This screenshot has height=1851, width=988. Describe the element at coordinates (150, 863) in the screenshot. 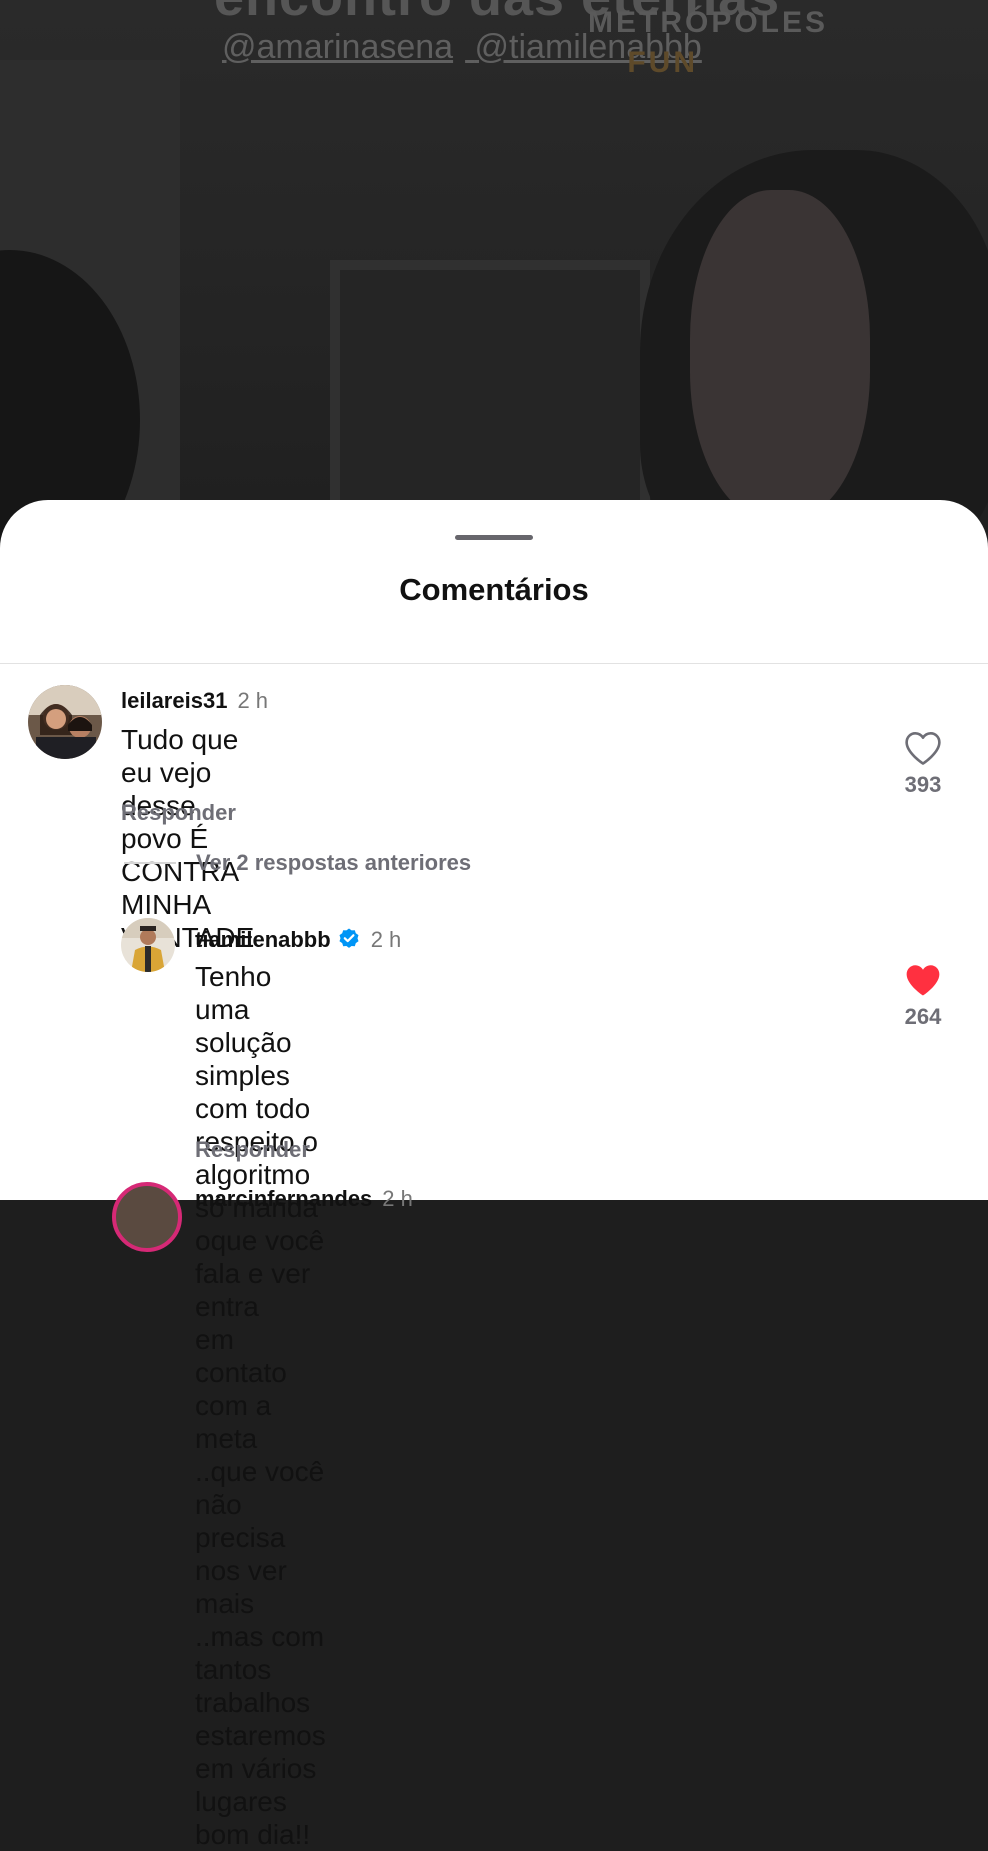

I see `replies-divider-line` at that location.